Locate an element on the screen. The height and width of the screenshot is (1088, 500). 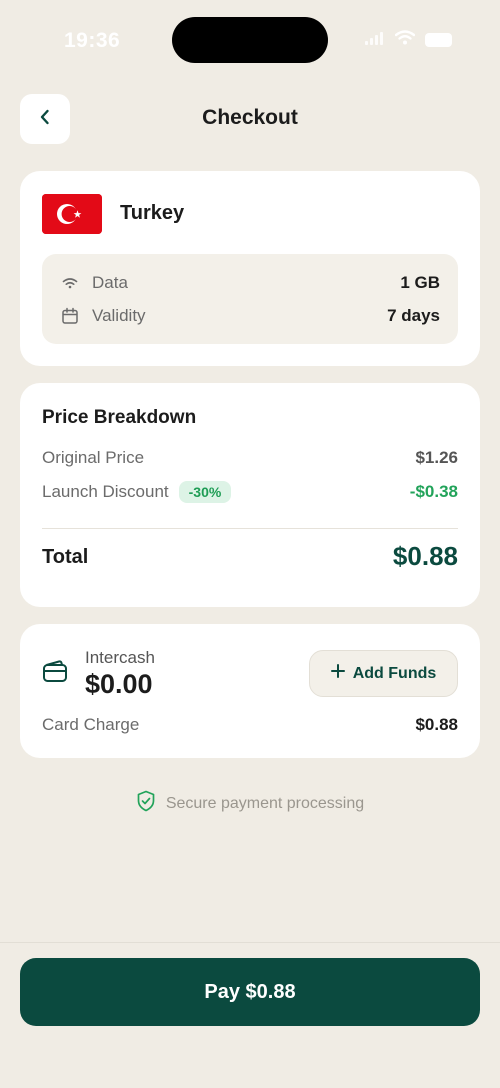
wifi-icon is located at coordinates (70, 283).